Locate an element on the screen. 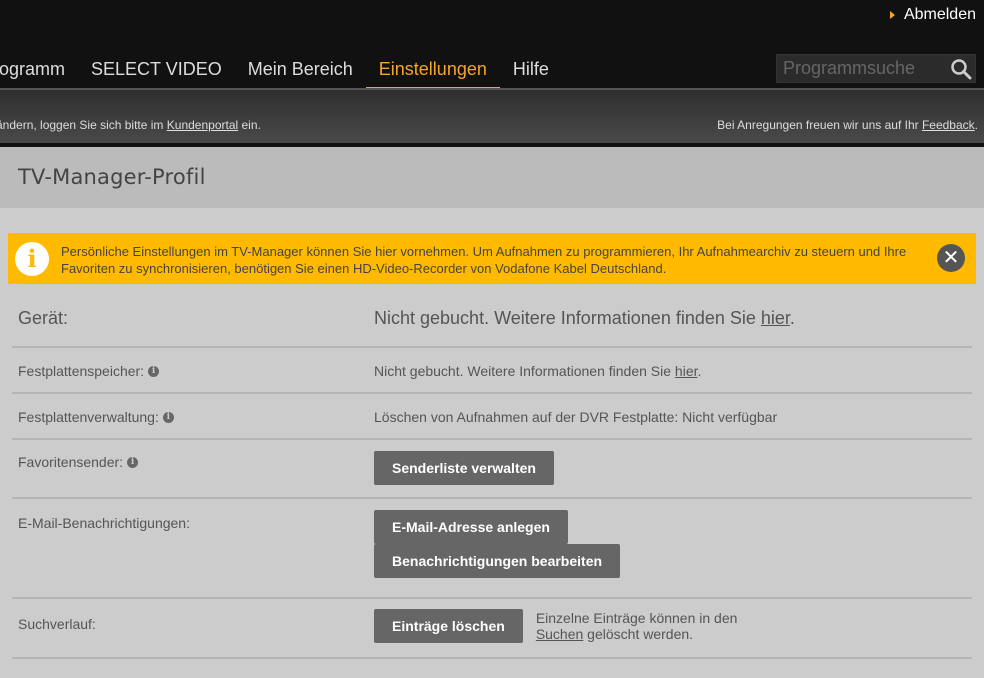 The width and height of the screenshot is (984, 678). benachrichtigungen-bearbeiten-button: Benachrichtigungen bearbeiten is located at coordinates (497, 561).